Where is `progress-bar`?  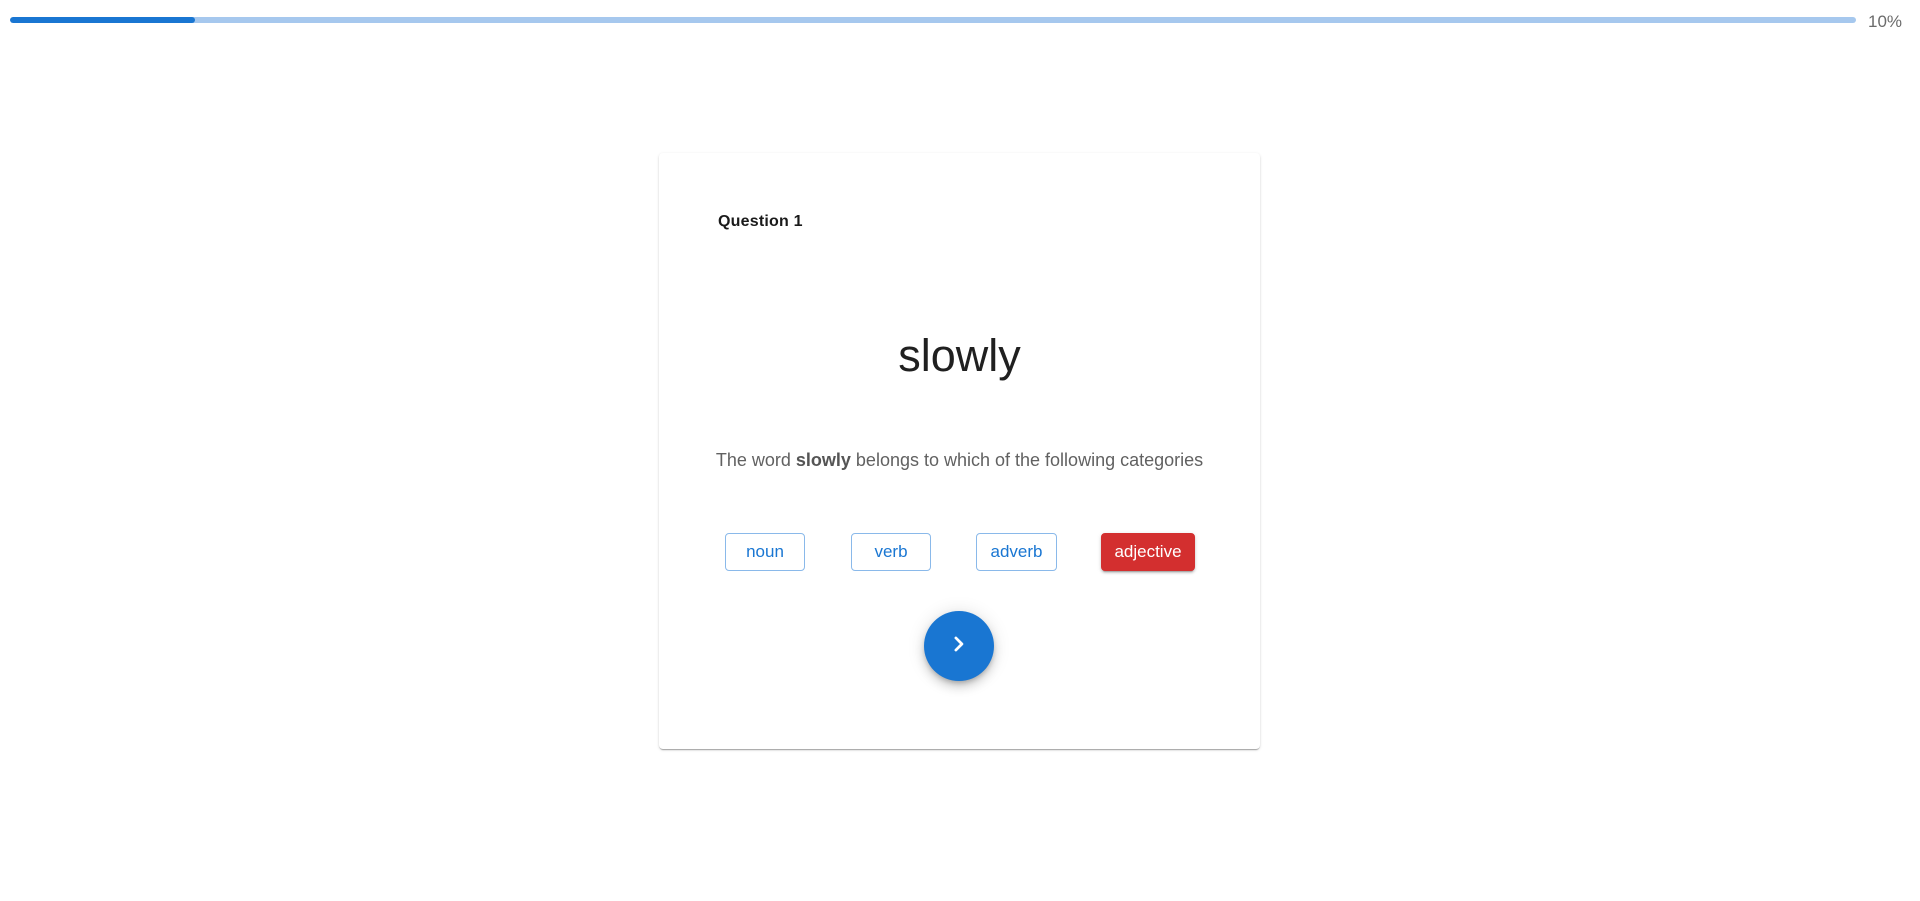 progress-bar is located at coordinates (933, 20).